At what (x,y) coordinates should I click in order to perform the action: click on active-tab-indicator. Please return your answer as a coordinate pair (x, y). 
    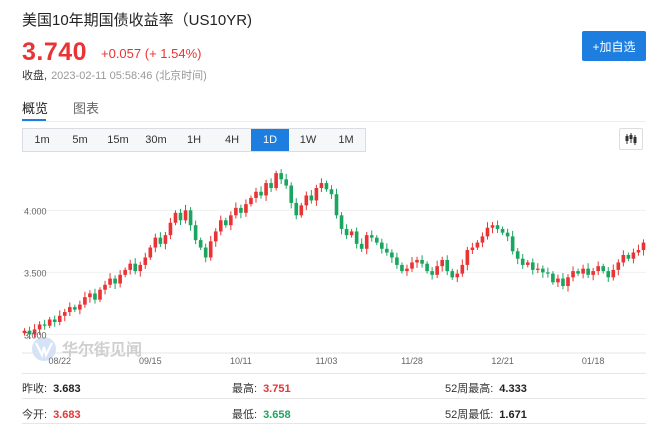
    Looking at the image, I should click on (34, 120).